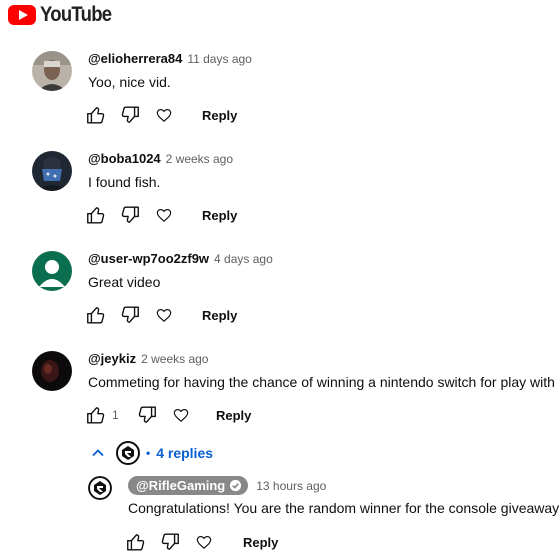 This screenshot has height=560, width=560. I want to click on author-name: @jeykiz, so click(112, 358).